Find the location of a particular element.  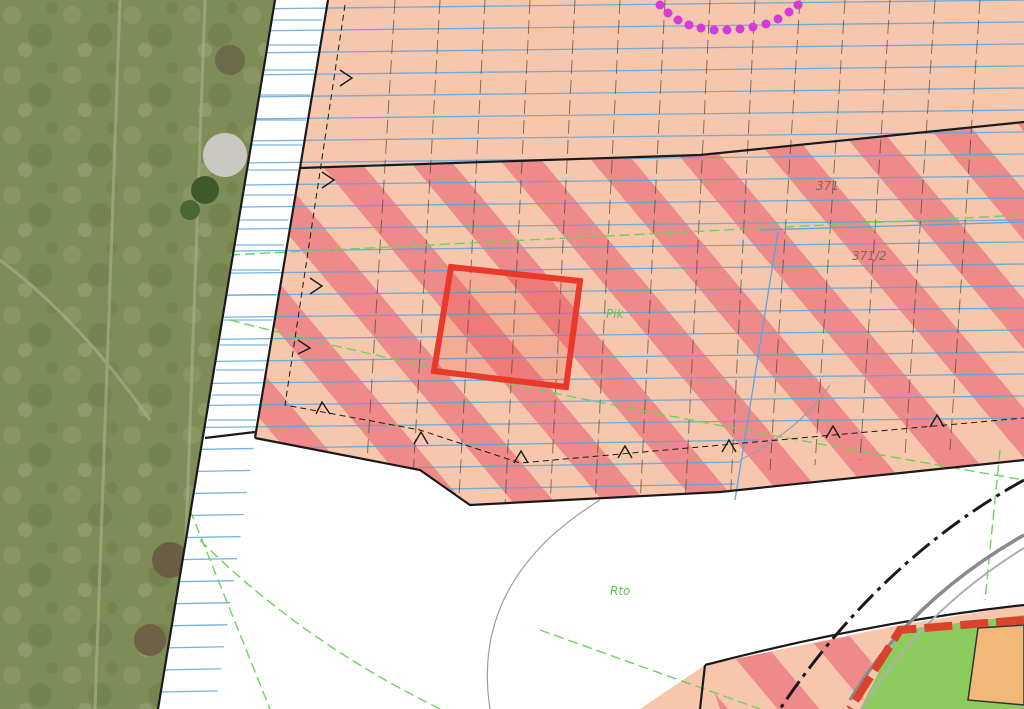

parcel-label-371-2: 371/2 is located at coordinates (869, 256).